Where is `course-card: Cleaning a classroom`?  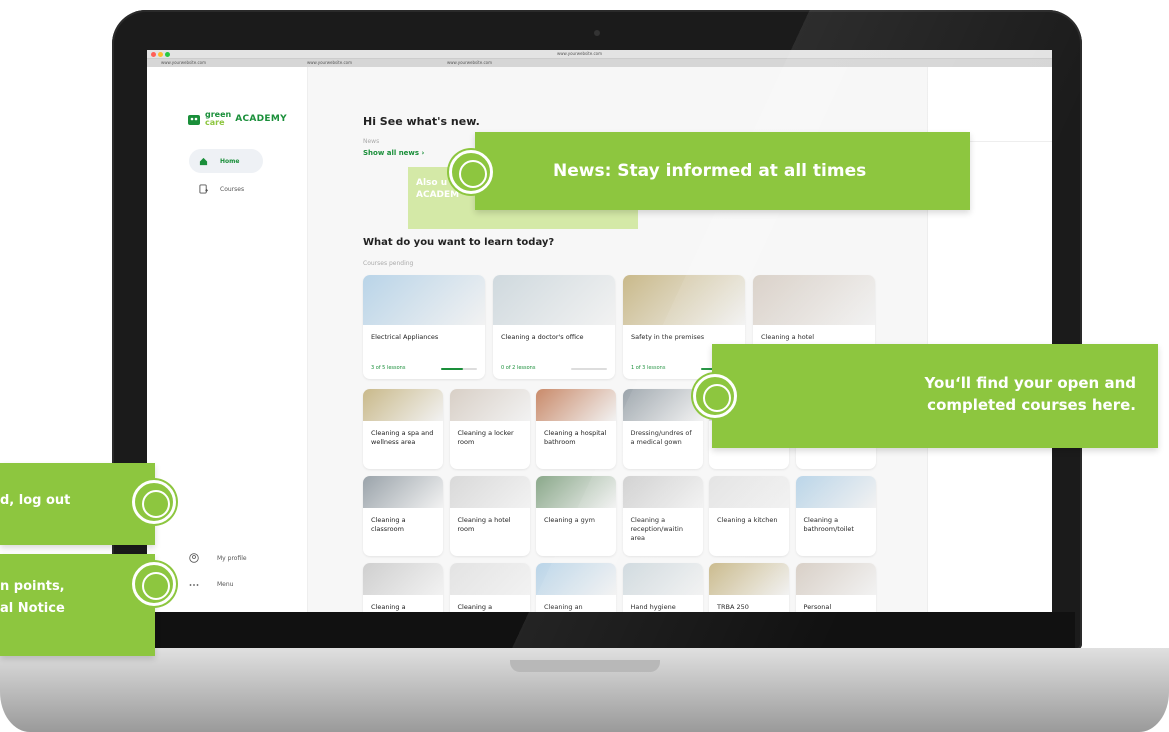
course-card: Cleaning a classroom is located at coordinates (403, 516).